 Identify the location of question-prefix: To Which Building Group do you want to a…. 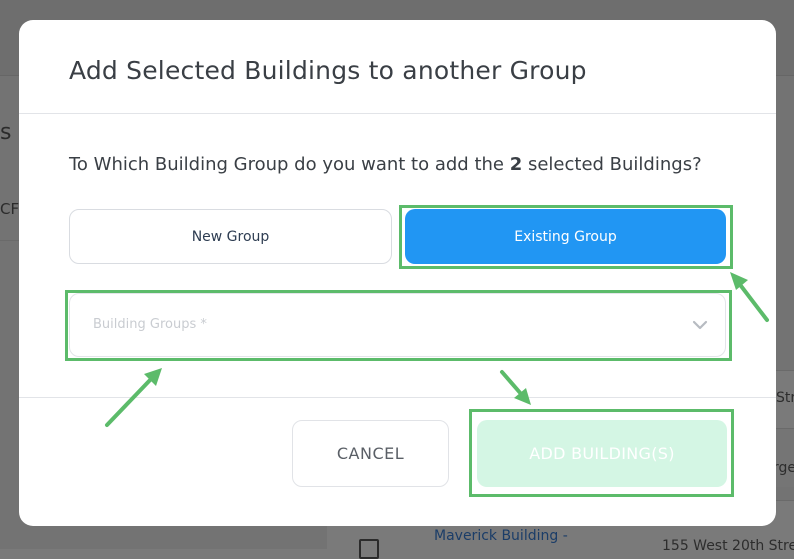
(289, 164).